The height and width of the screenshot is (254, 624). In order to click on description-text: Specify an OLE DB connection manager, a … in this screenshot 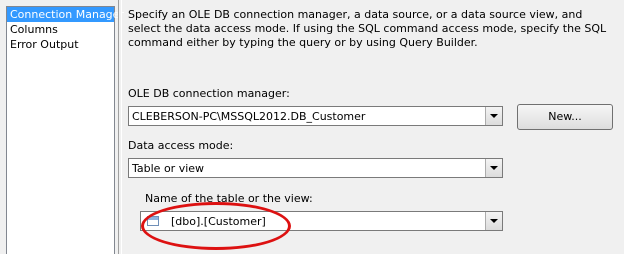, I will do `click(367, 28)`.